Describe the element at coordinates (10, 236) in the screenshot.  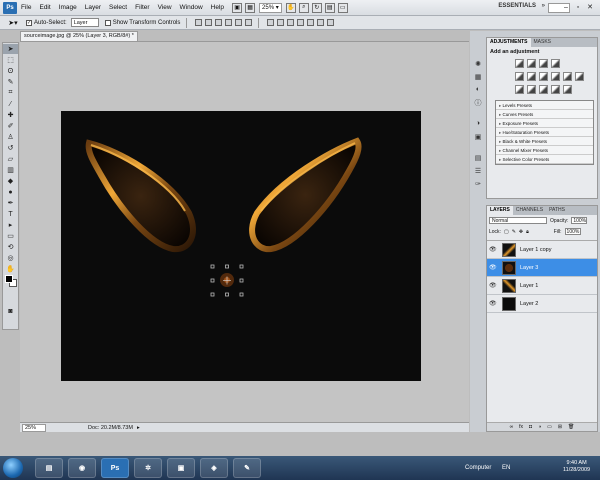
I see `shape-tool-icon: ▭` at that location.